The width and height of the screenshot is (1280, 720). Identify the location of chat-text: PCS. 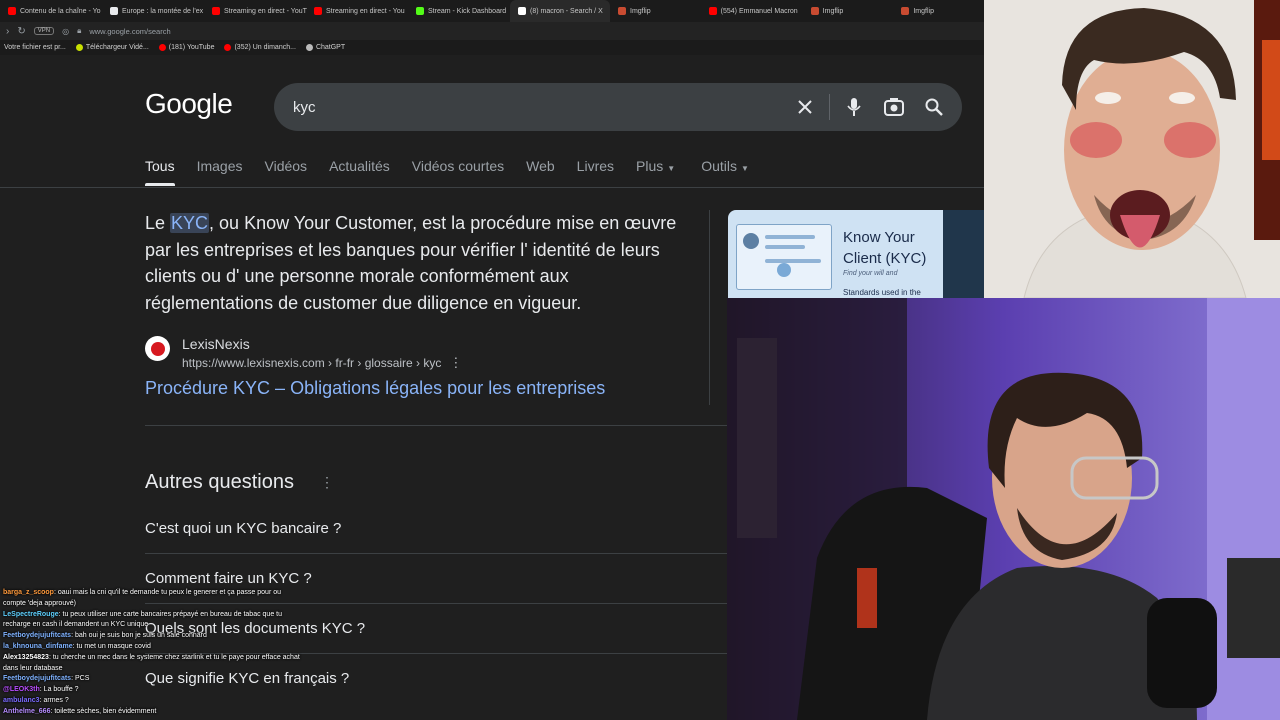
(82, 679).